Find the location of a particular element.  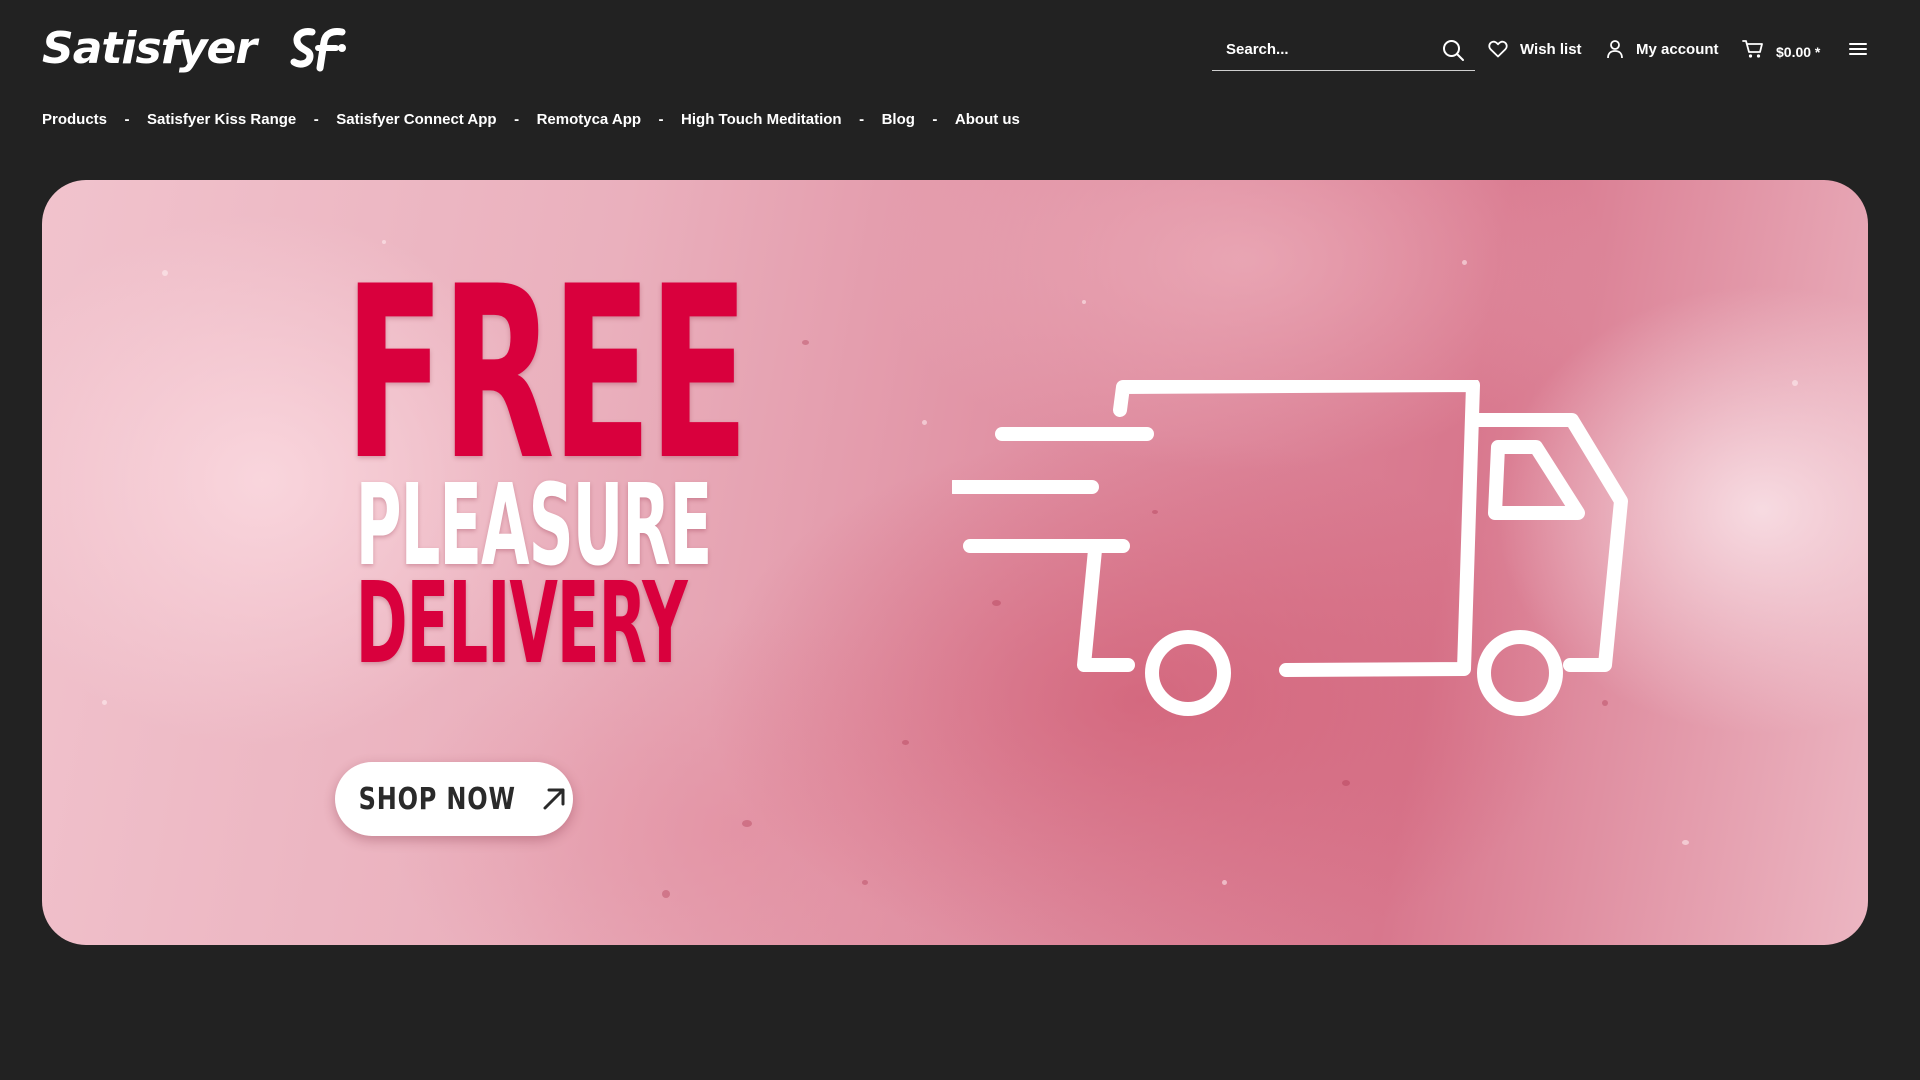

hero-headline: FREE PLEASURE DELIVERY is located at coordinates (510, 462).